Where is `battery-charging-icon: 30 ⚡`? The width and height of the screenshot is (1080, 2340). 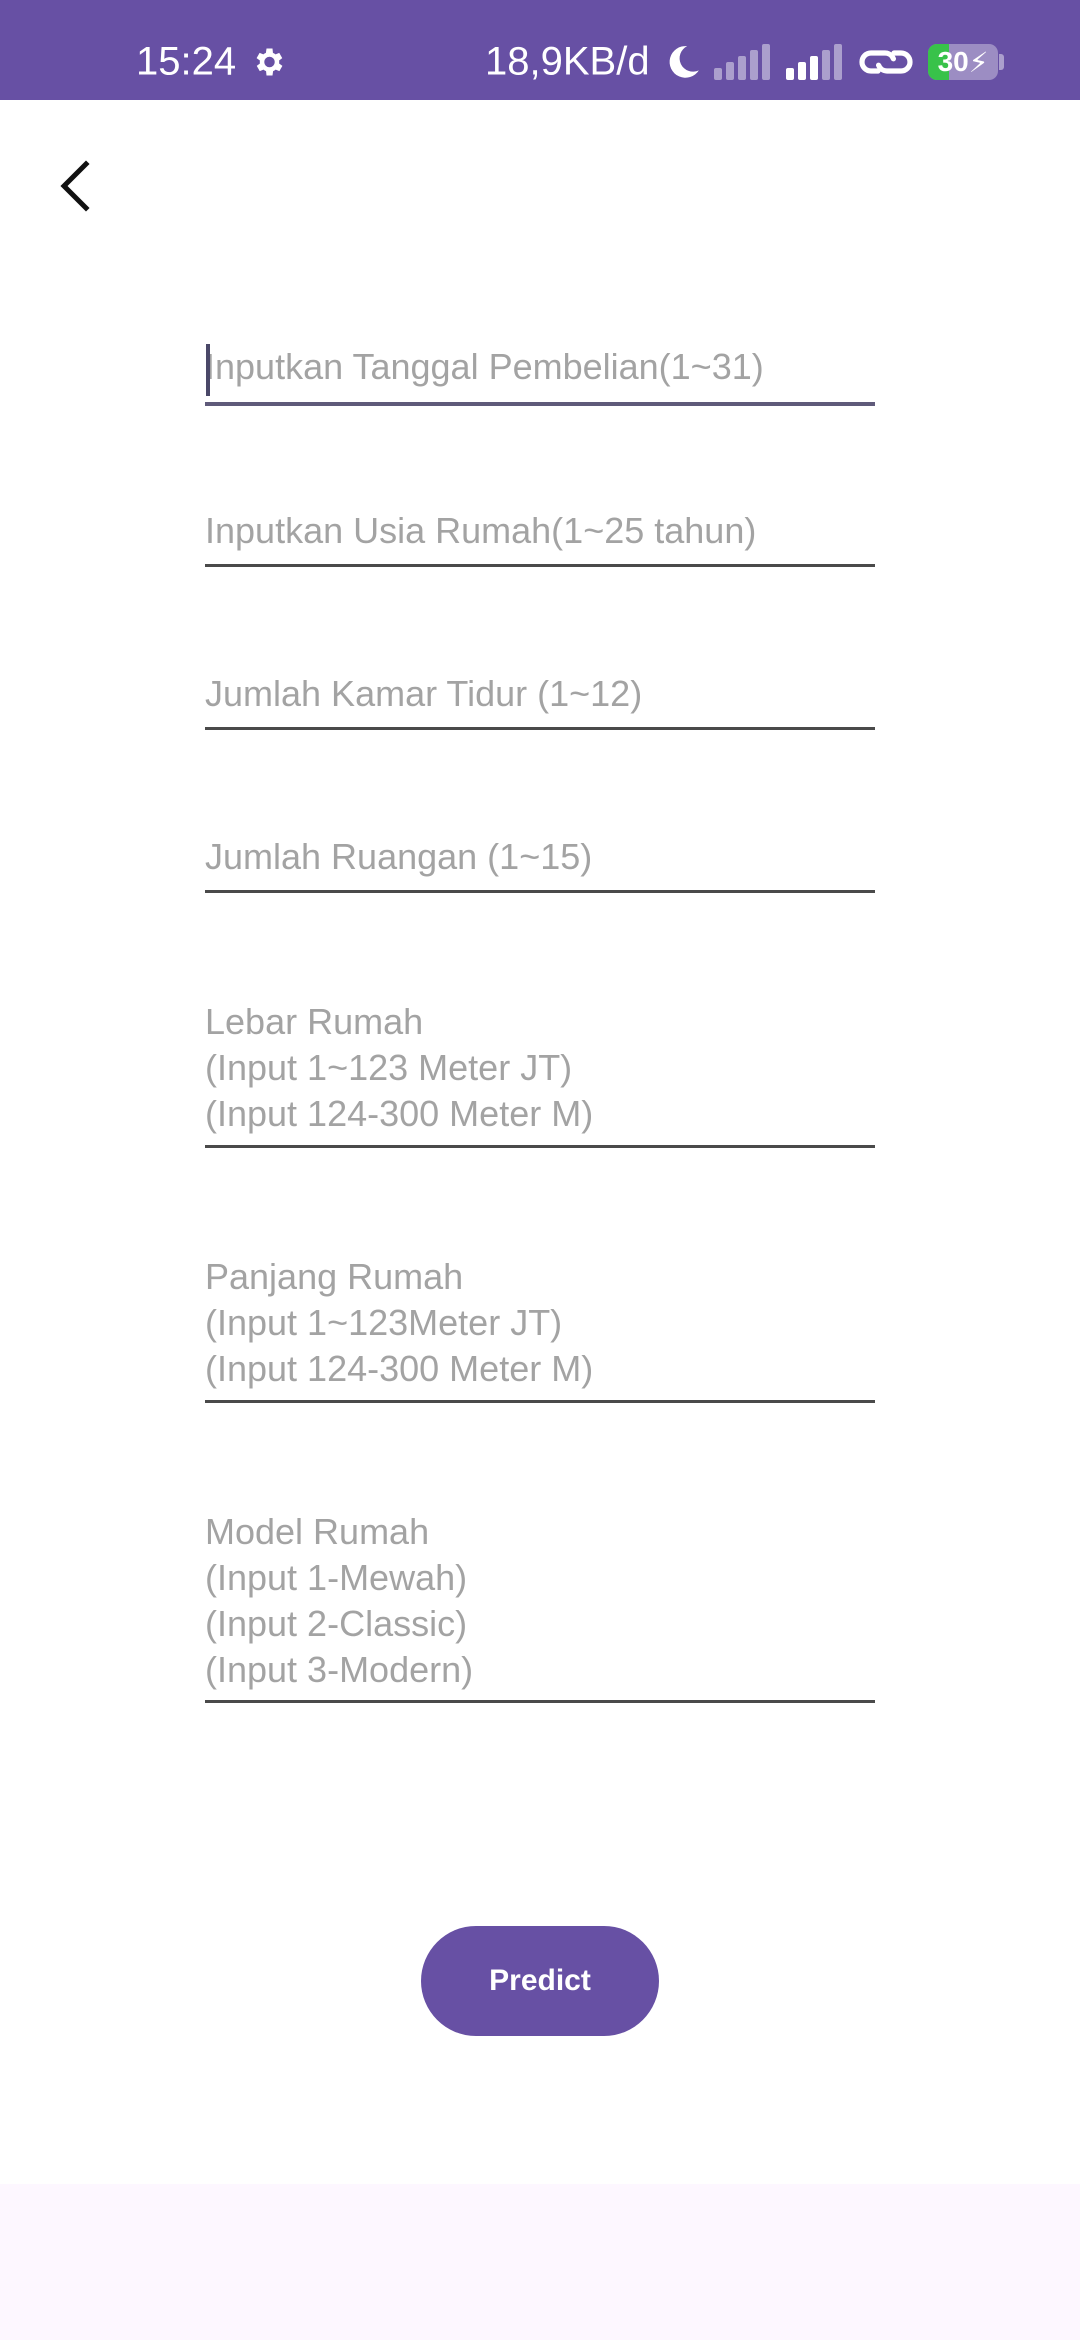 battery-charging-icon: 30 ⚡ is located at coordinates (963, 62).